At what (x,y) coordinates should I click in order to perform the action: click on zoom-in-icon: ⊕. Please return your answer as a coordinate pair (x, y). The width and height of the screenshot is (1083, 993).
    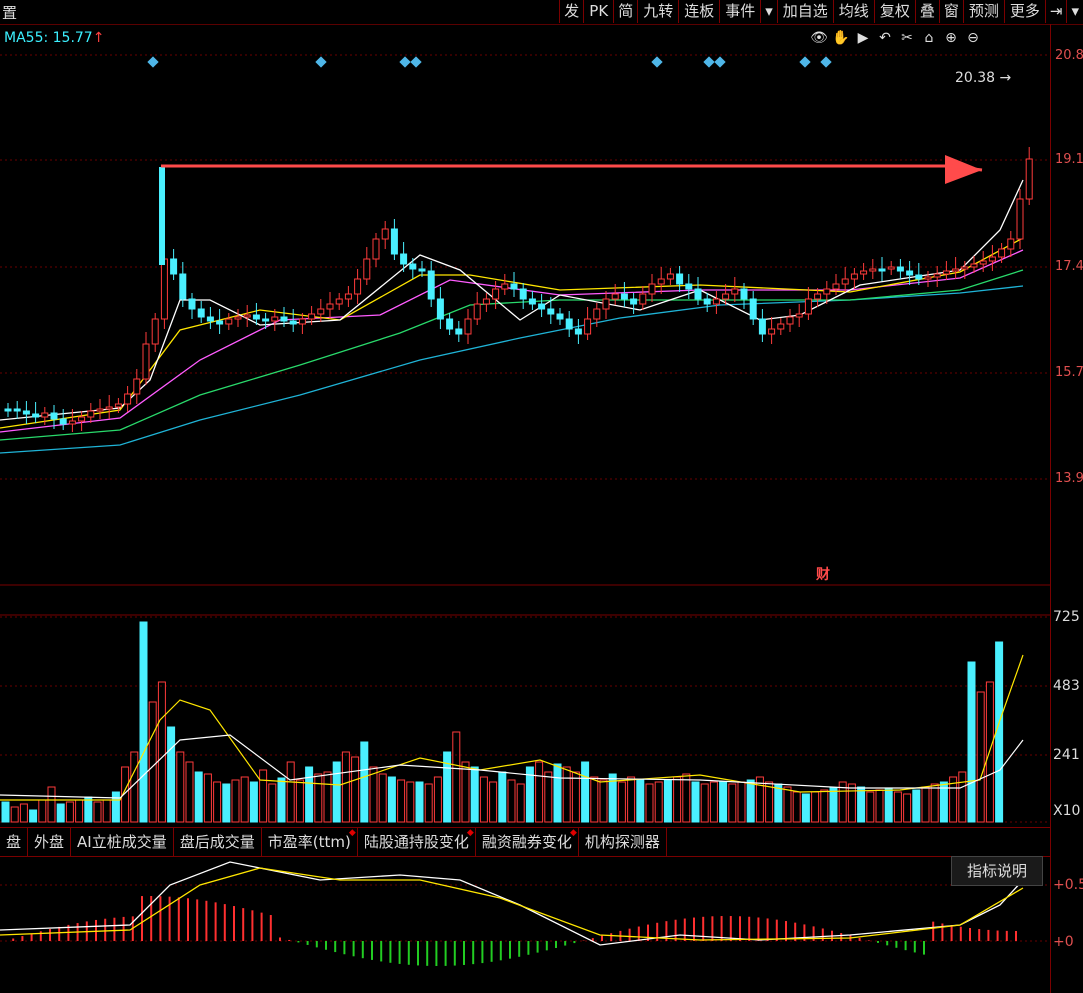
    Looking at the image, I should click on (951, 38).